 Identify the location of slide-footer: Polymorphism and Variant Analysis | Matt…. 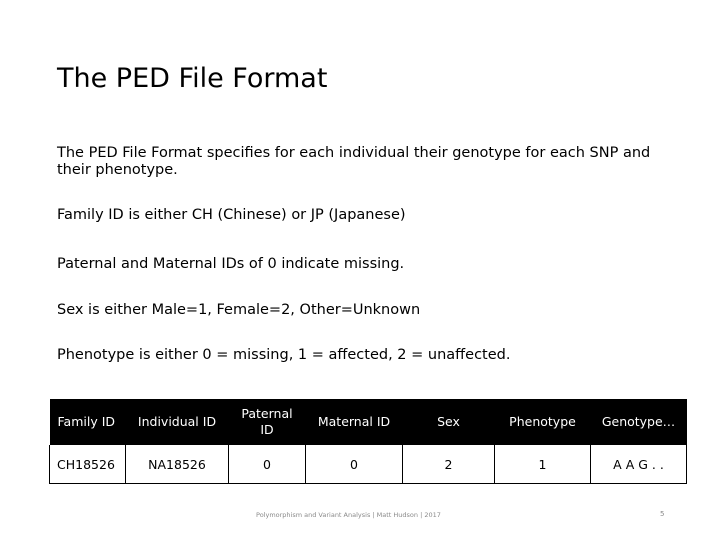
(348, 515).